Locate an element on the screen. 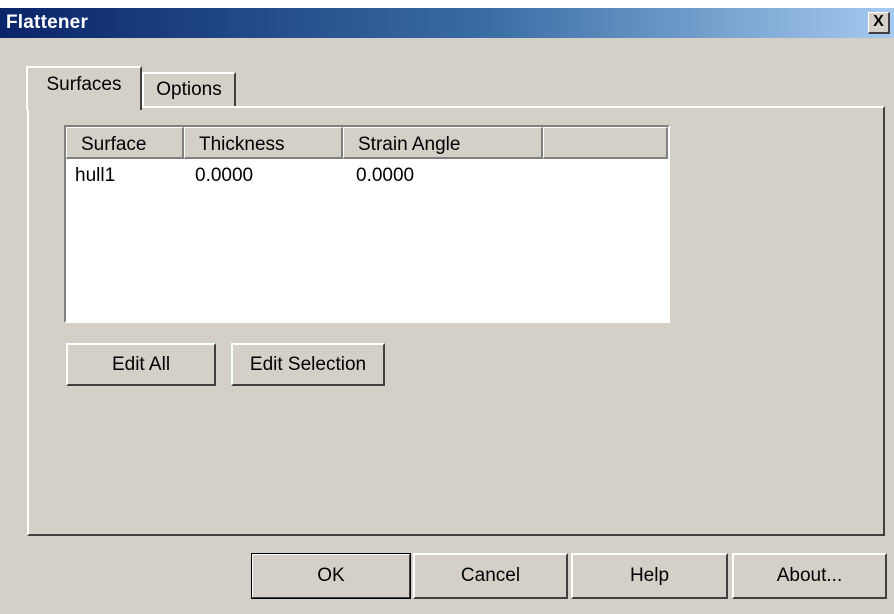  close-icon: X is located at coordinates (878, 21).